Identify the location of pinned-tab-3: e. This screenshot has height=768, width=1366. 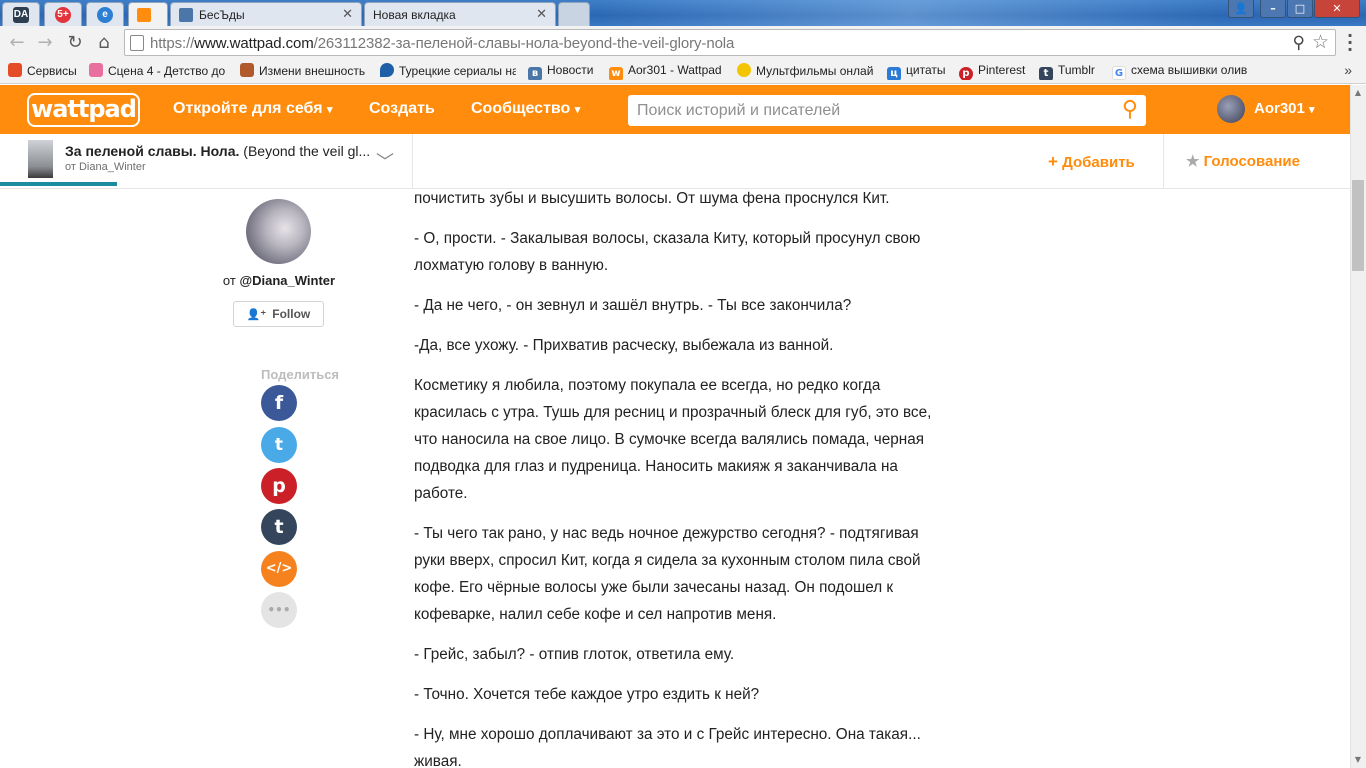
(105, 14).